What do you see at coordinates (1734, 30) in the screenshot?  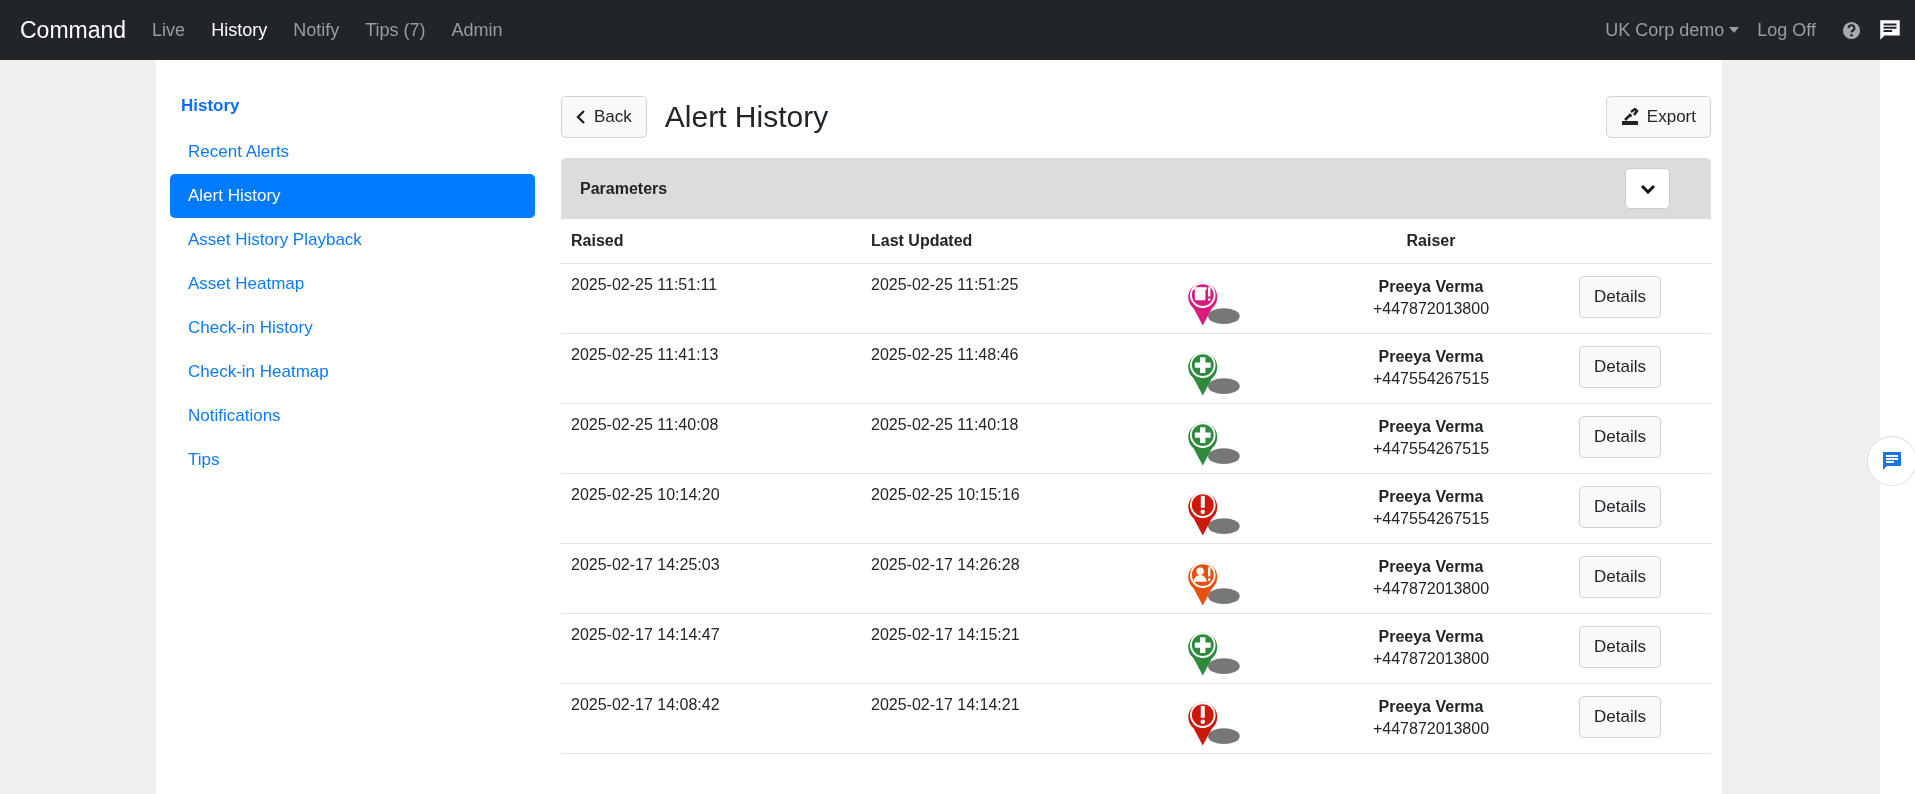 I see `caret-icon` at bounding box center [1734, 30].